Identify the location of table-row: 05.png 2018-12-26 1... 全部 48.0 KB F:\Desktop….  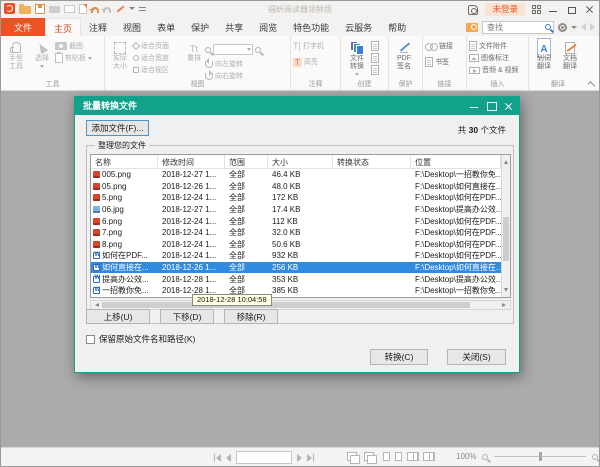
(296, 187).